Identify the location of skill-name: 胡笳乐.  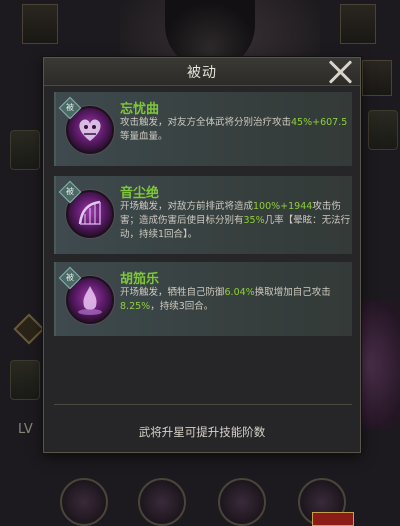
(140, 279).